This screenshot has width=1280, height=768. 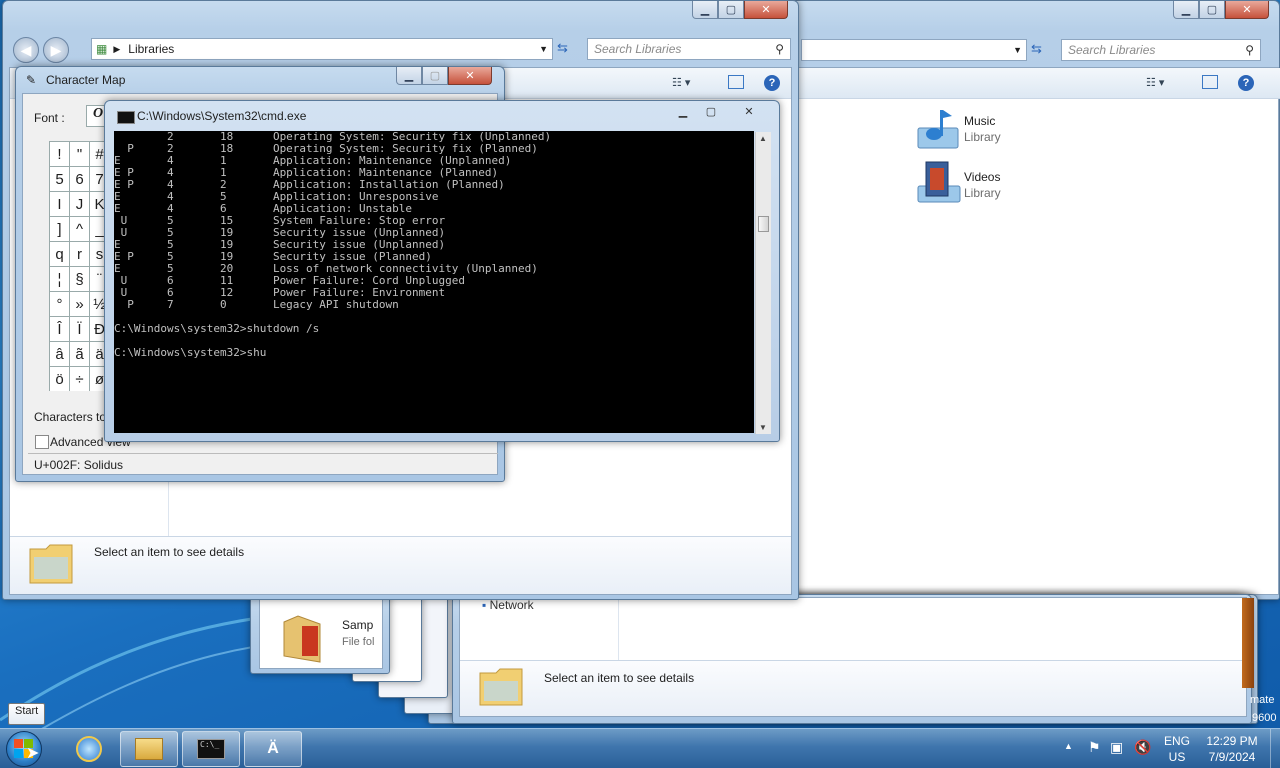 I want to click on charmap-app-icon: ✎, so click(x=31, y=80).